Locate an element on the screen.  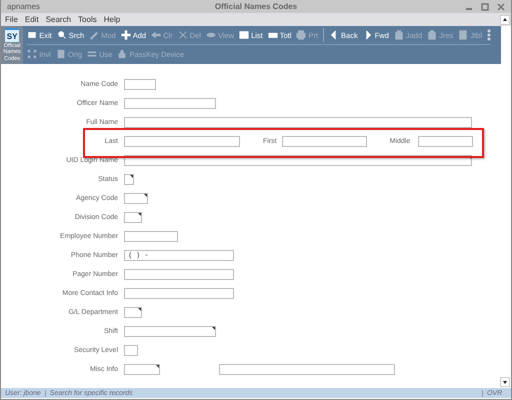
menu-item: Tools is located at coordinates (87, 19).